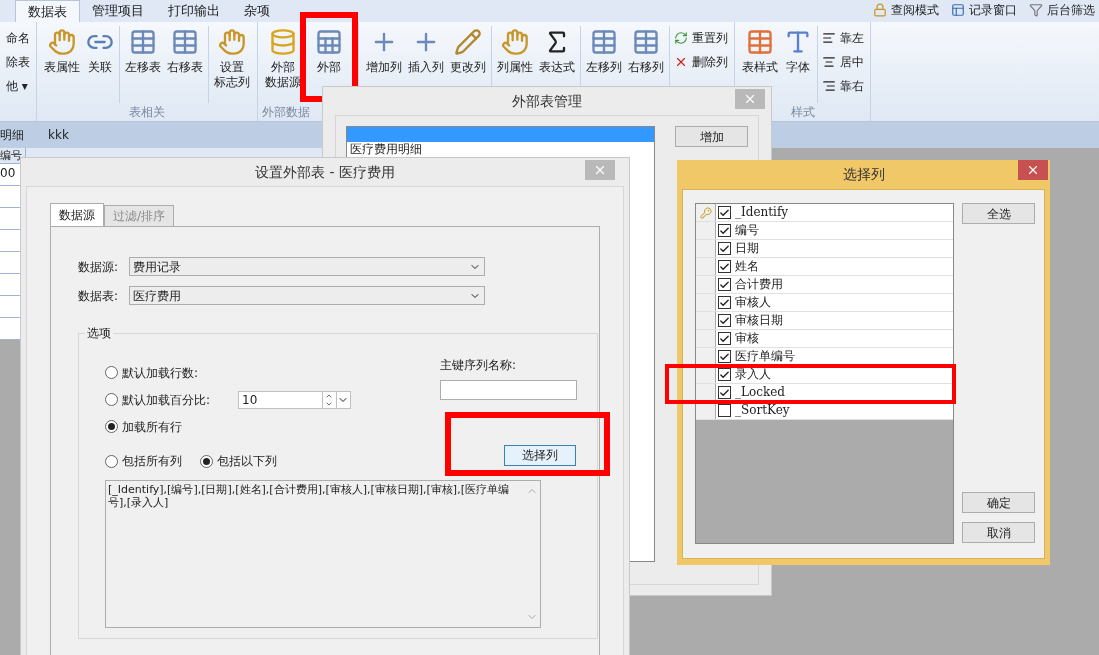 The width and height of the screenshot is (1099, 655). What do you see at coordinates (843, 62) in the screenshot?
I see `ribbon-button: 居中` at bounding box center [843, 62].